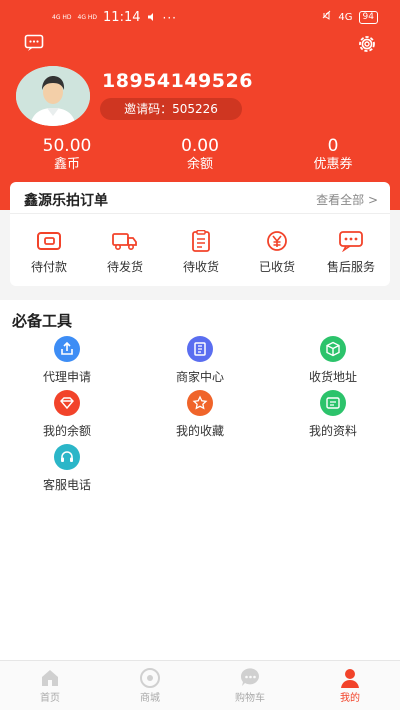  I want to click on cart-icon, so click(250, 678).